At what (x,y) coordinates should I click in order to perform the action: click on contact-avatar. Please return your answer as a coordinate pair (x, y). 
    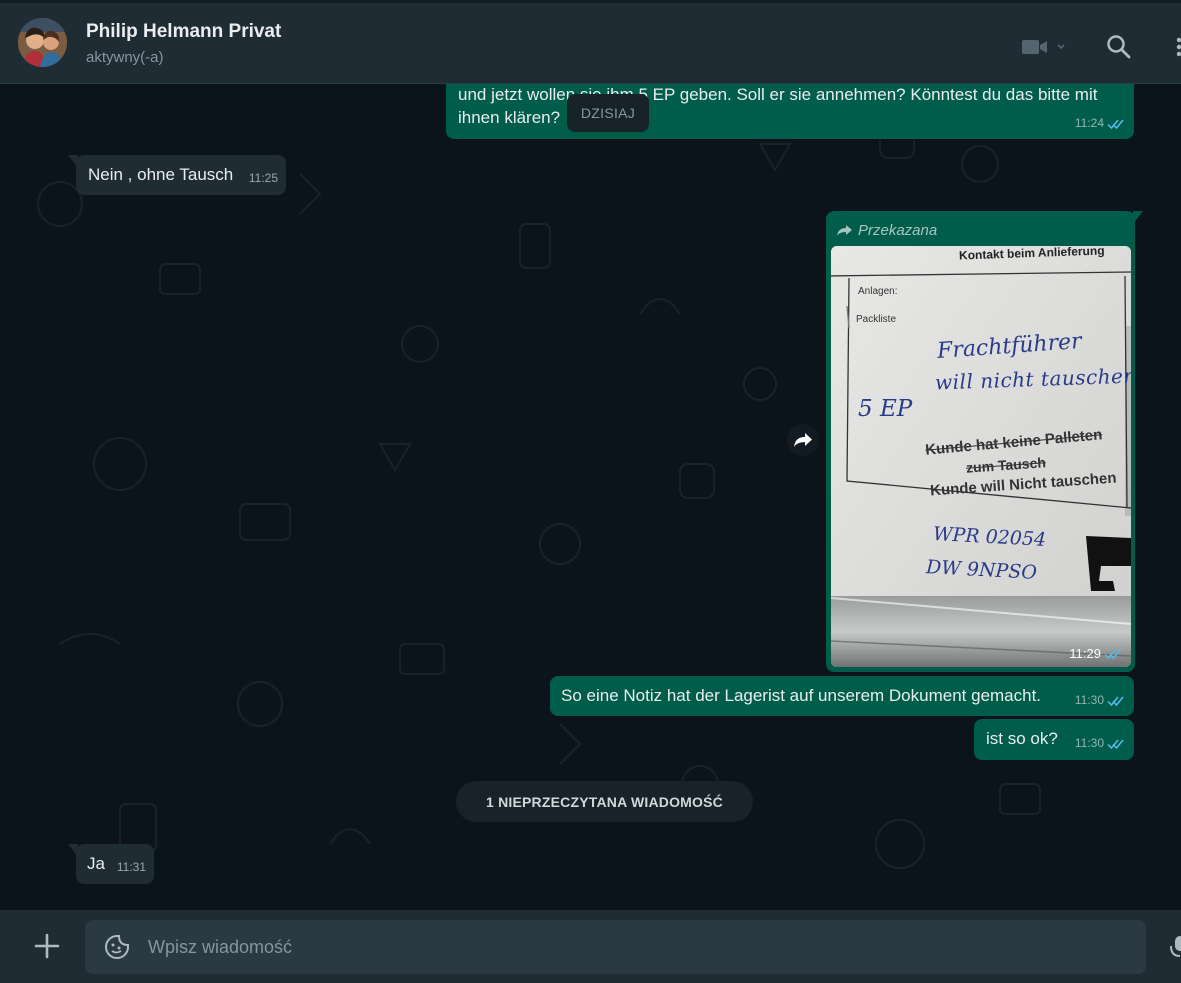
    Looking at the image, I should click on (42, 42).